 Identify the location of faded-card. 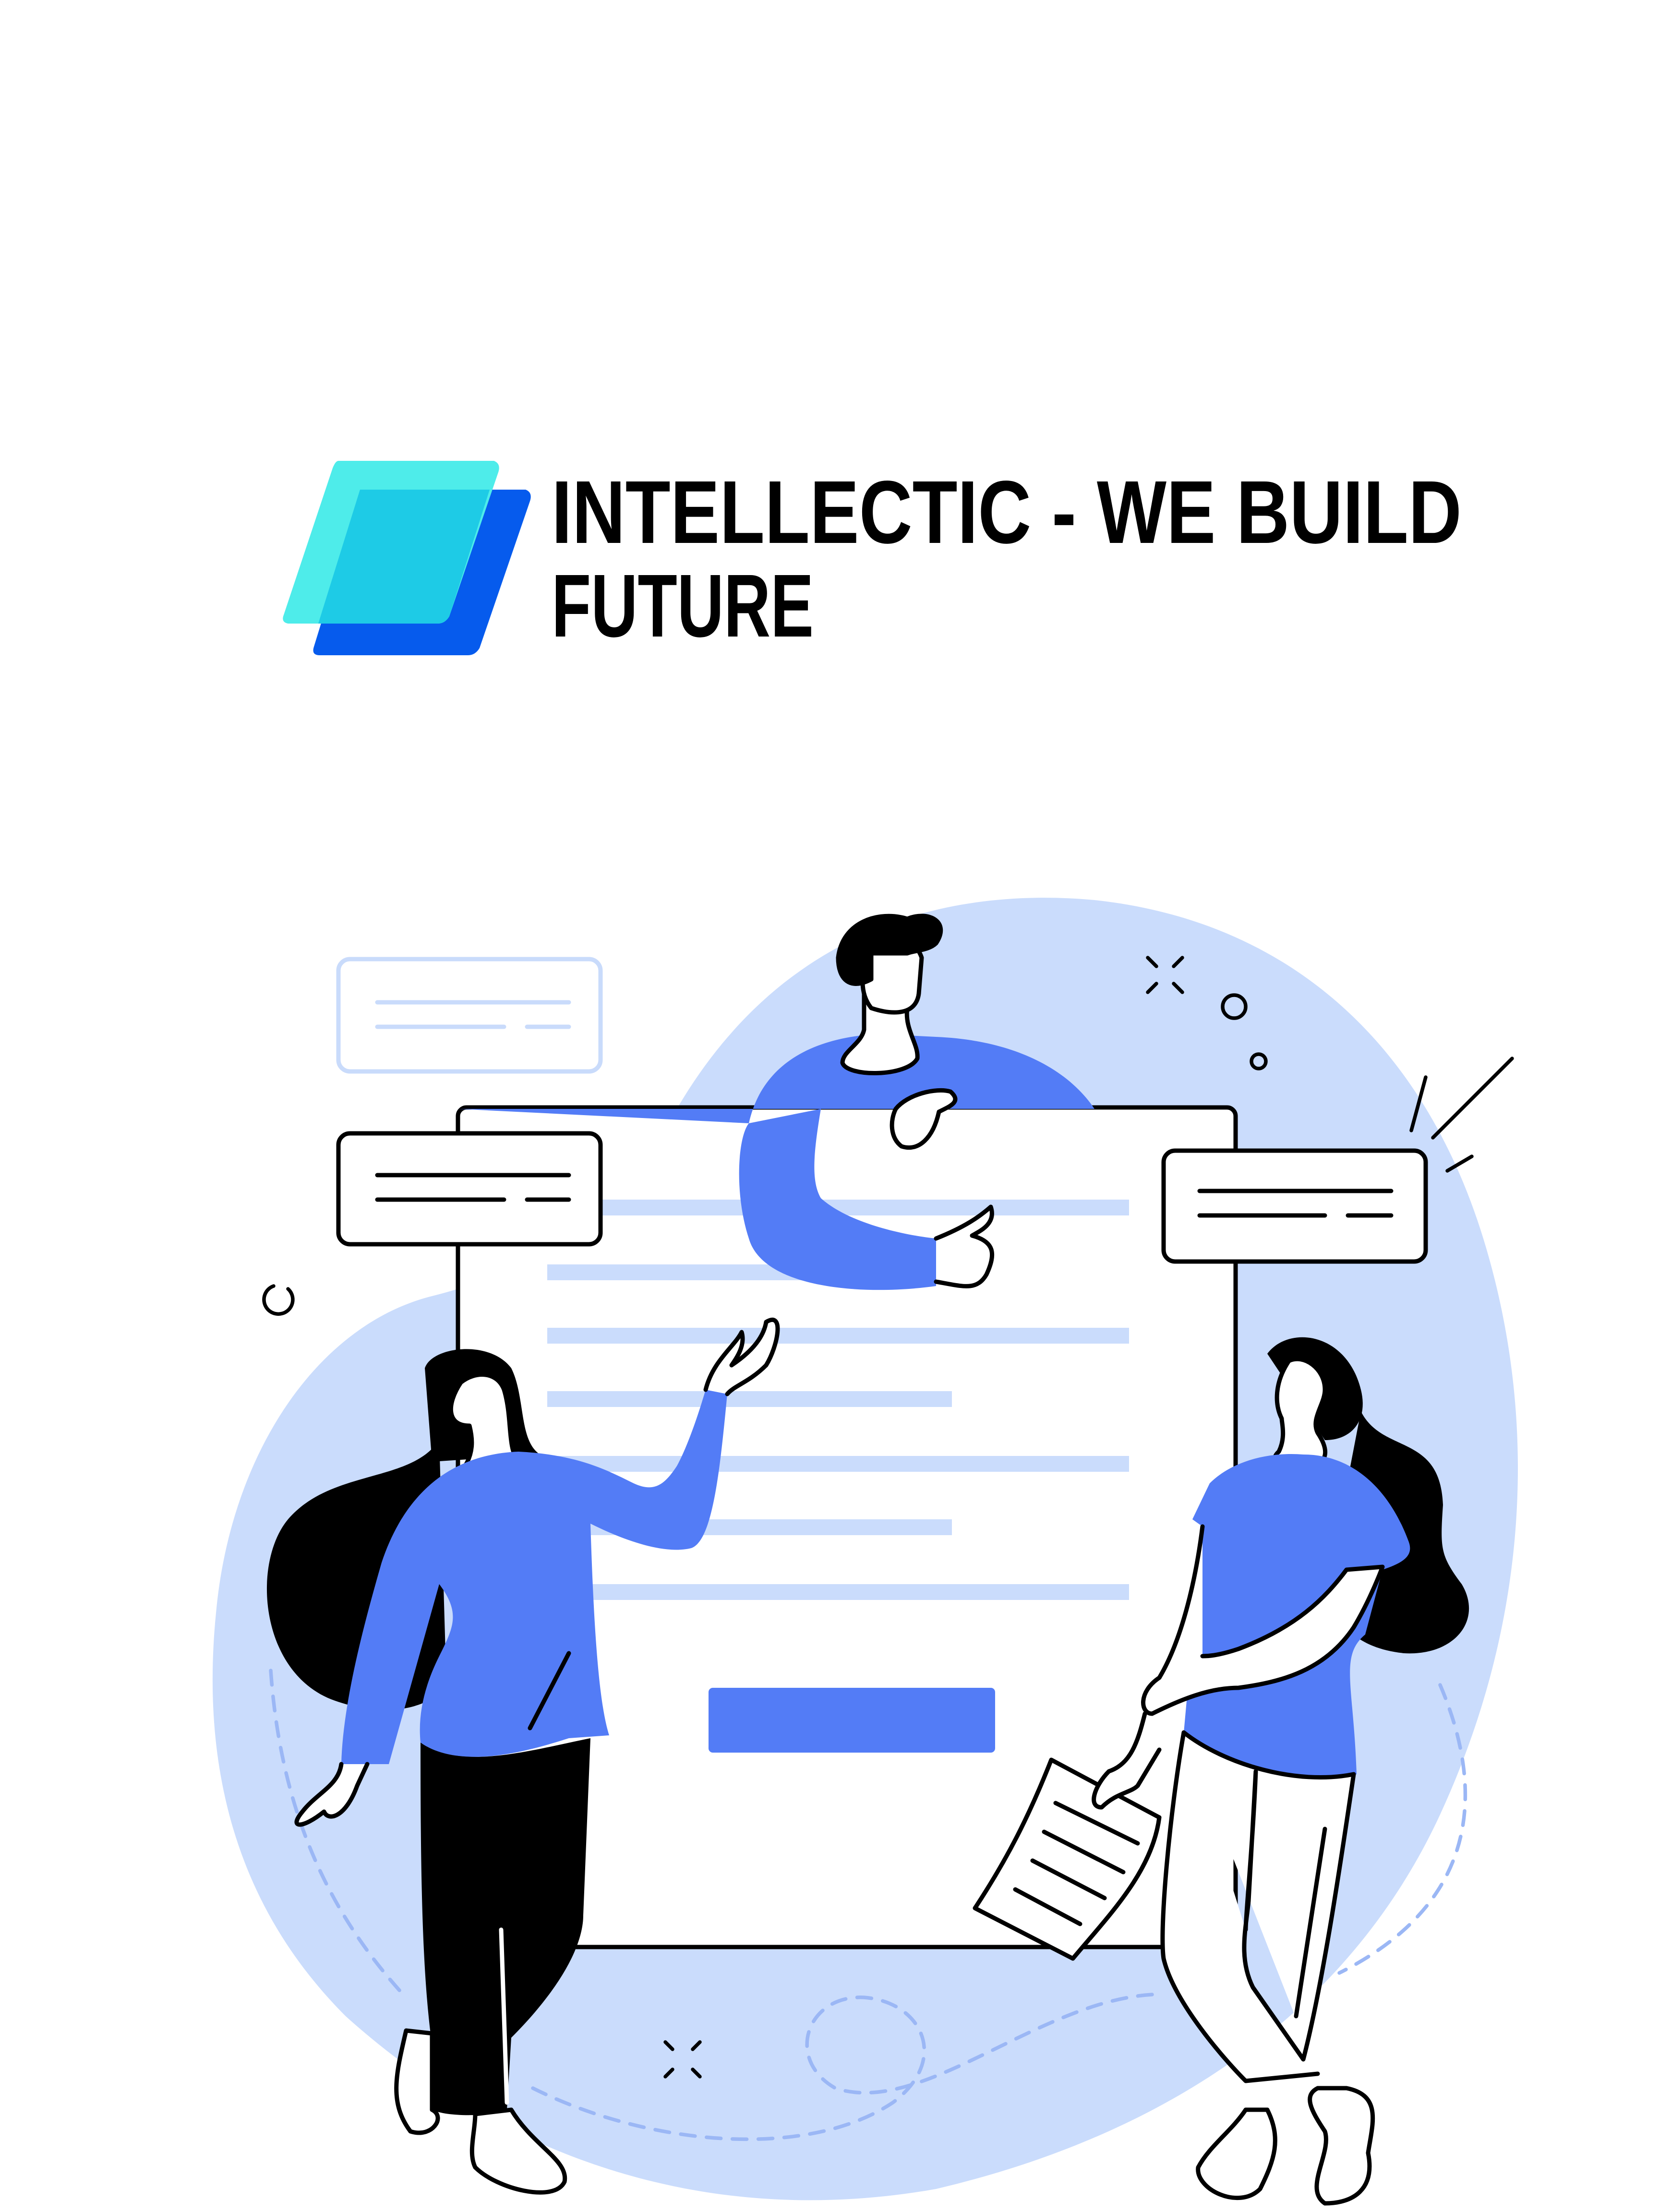
(469, 1015).